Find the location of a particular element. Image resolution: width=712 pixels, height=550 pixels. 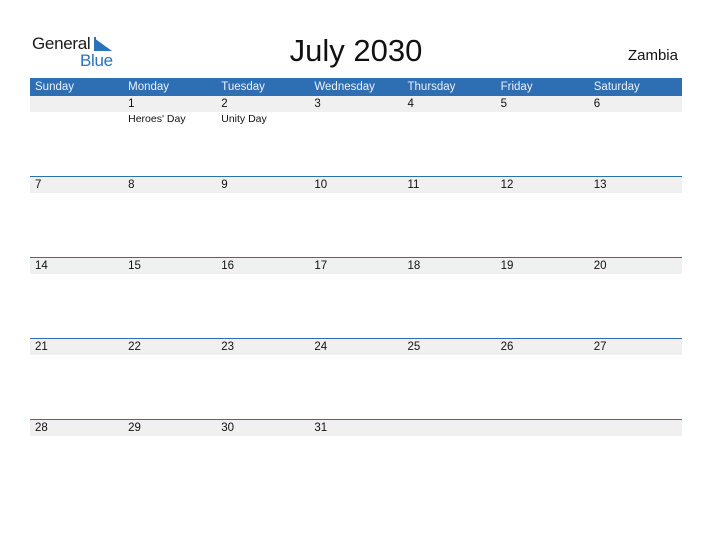

day-cell: 19 is located at coordinates (542, 298).